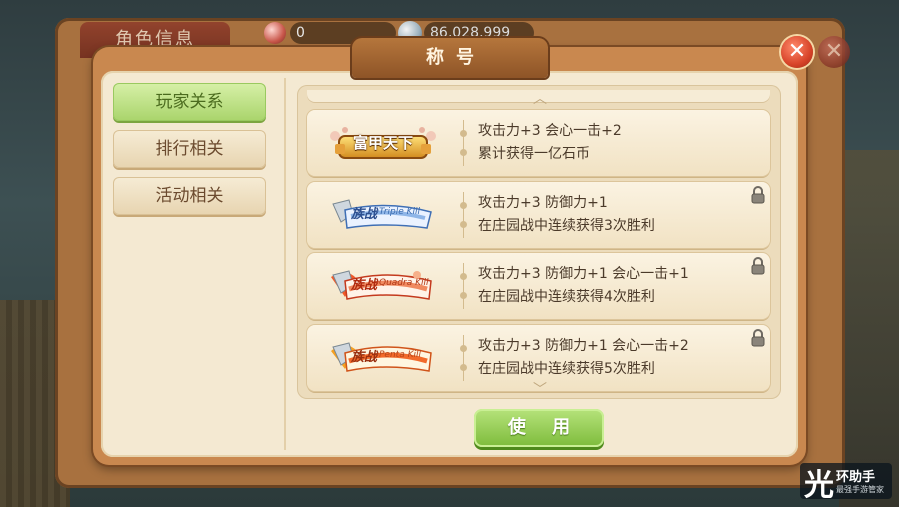  What do you see at coordinates (540, 390) in the screenshot?
I see `chevron-down-icon: ﹀` at bounding box center [540, 390].